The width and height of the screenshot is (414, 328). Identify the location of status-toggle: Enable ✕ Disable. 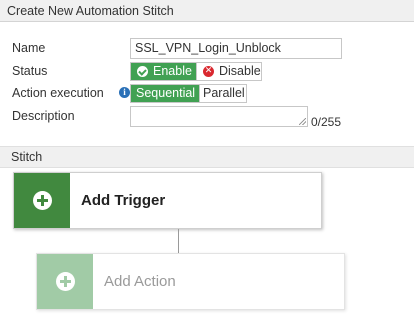
(196, 71).